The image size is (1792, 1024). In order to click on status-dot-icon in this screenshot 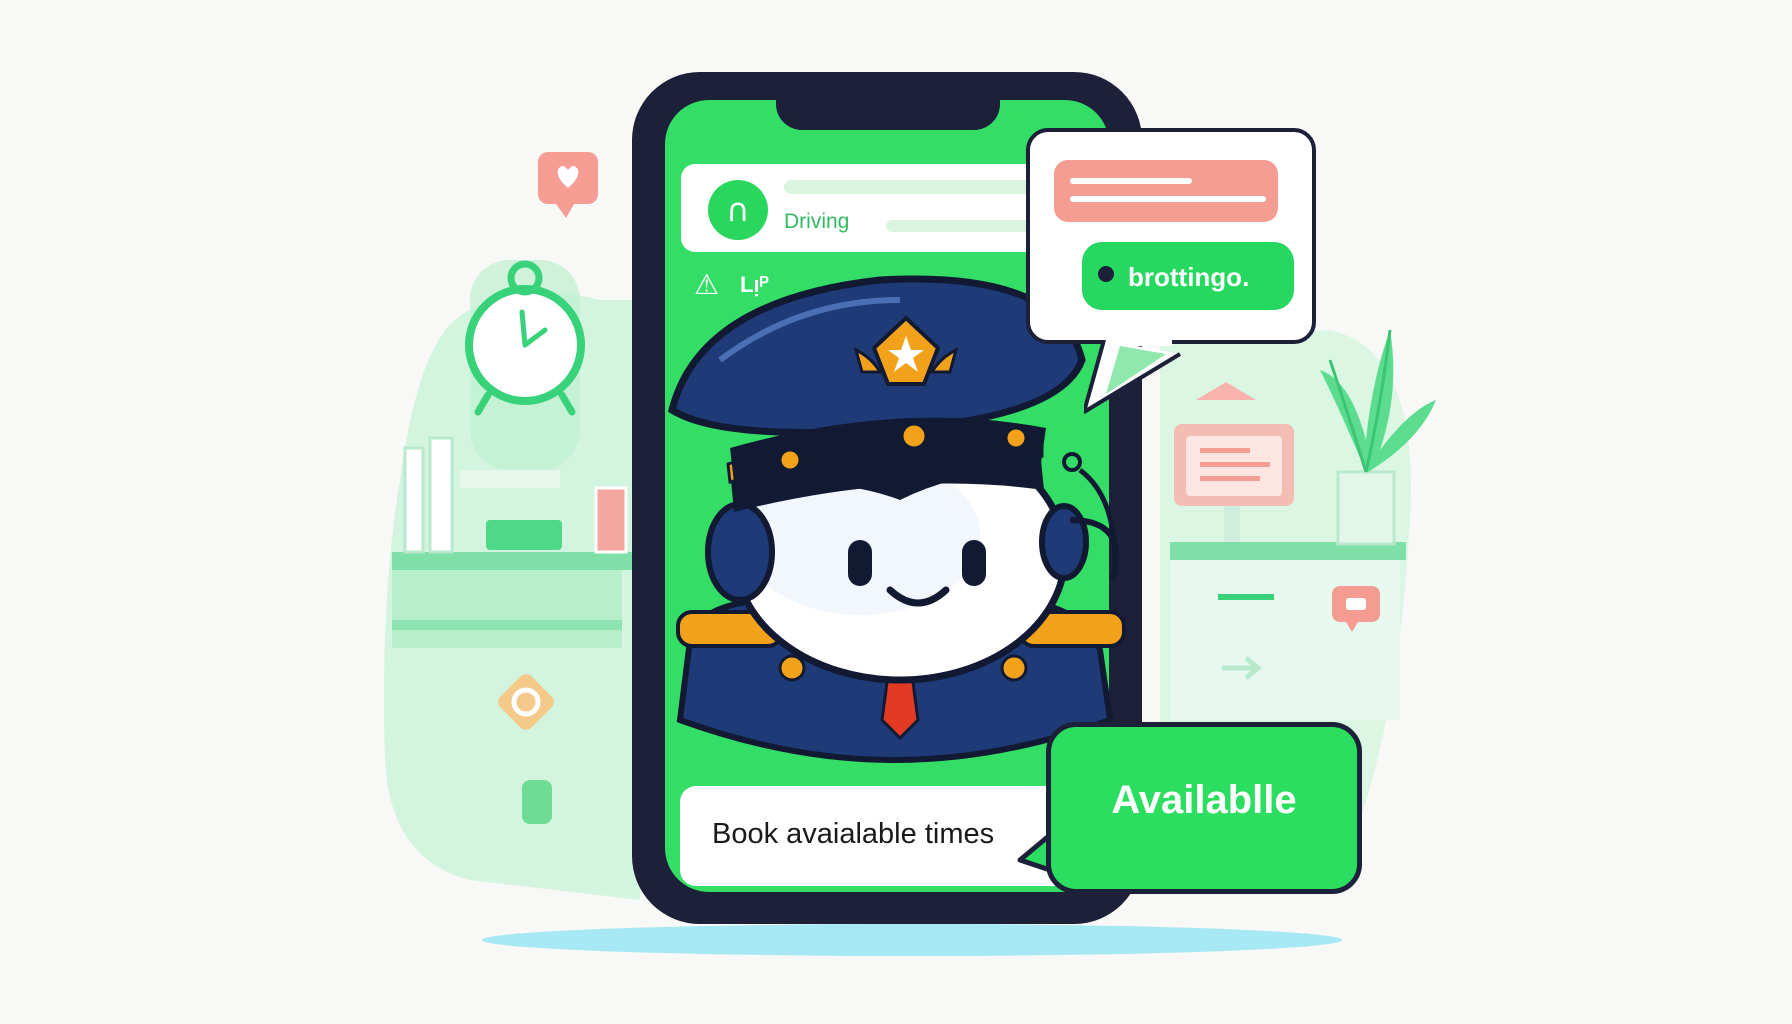, I will do `click(1106, 274)`.